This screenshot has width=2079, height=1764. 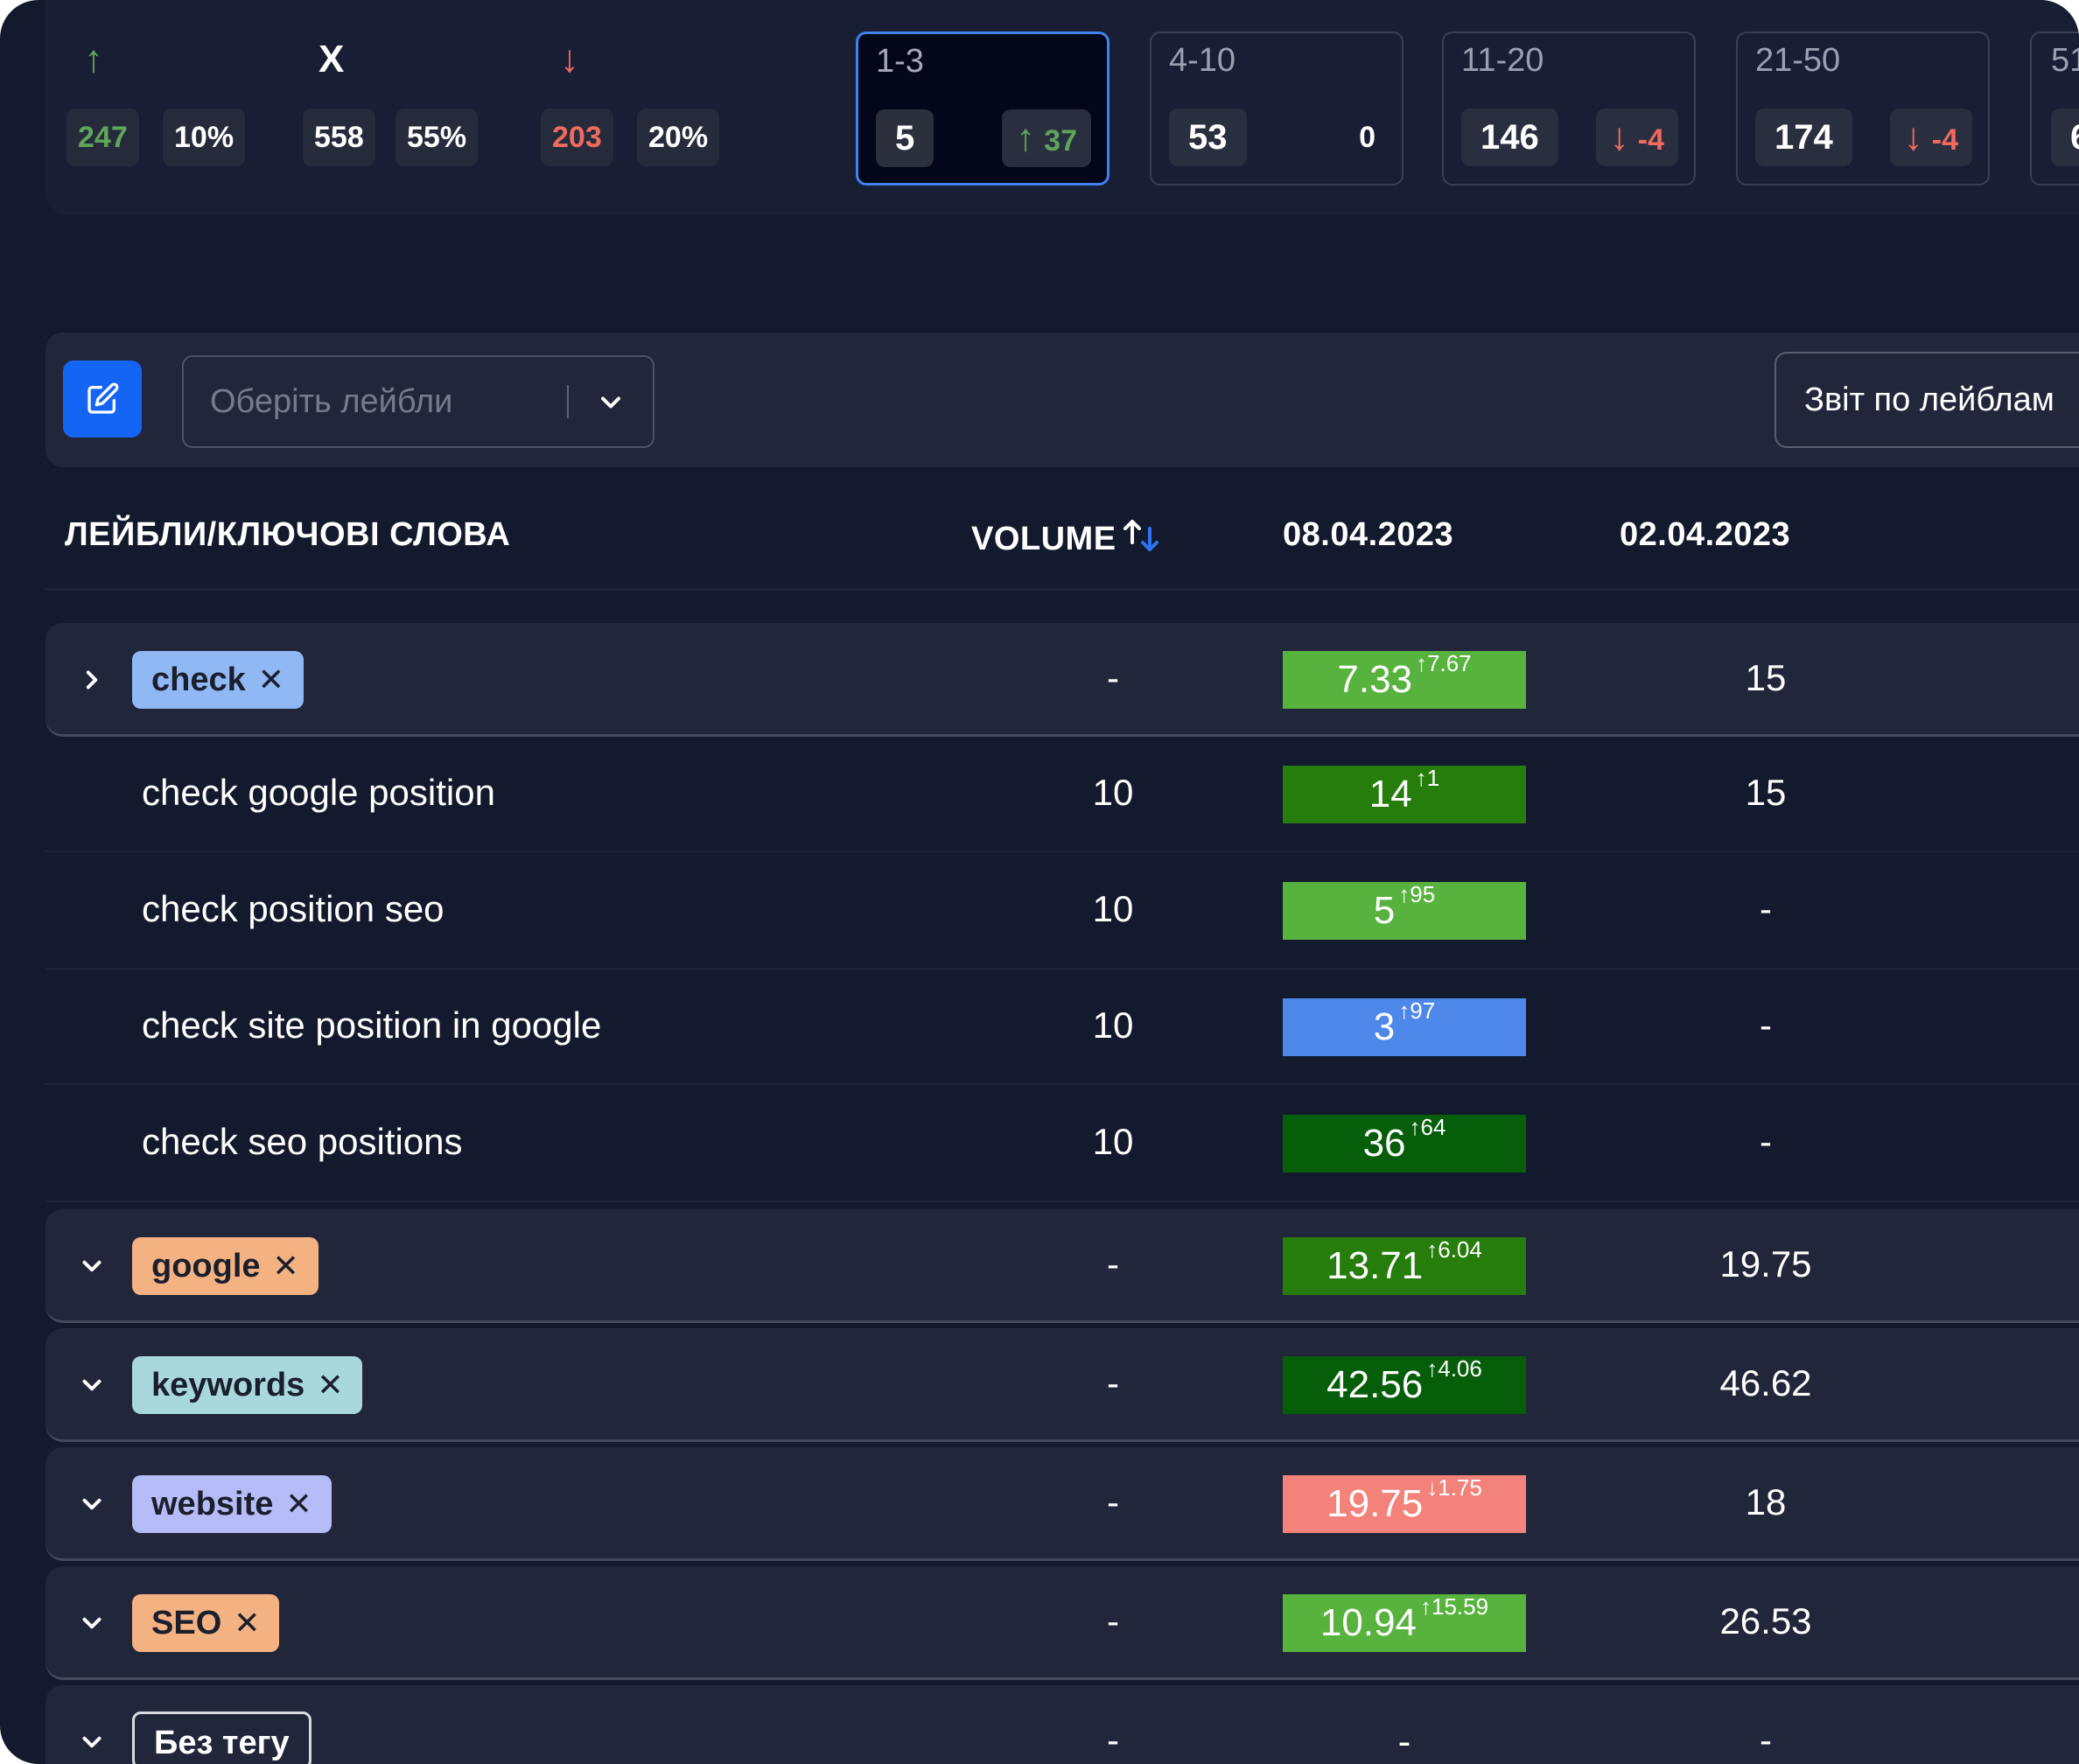 I want to click on previous-position: 19.75, so click(x=1765, y=1263).